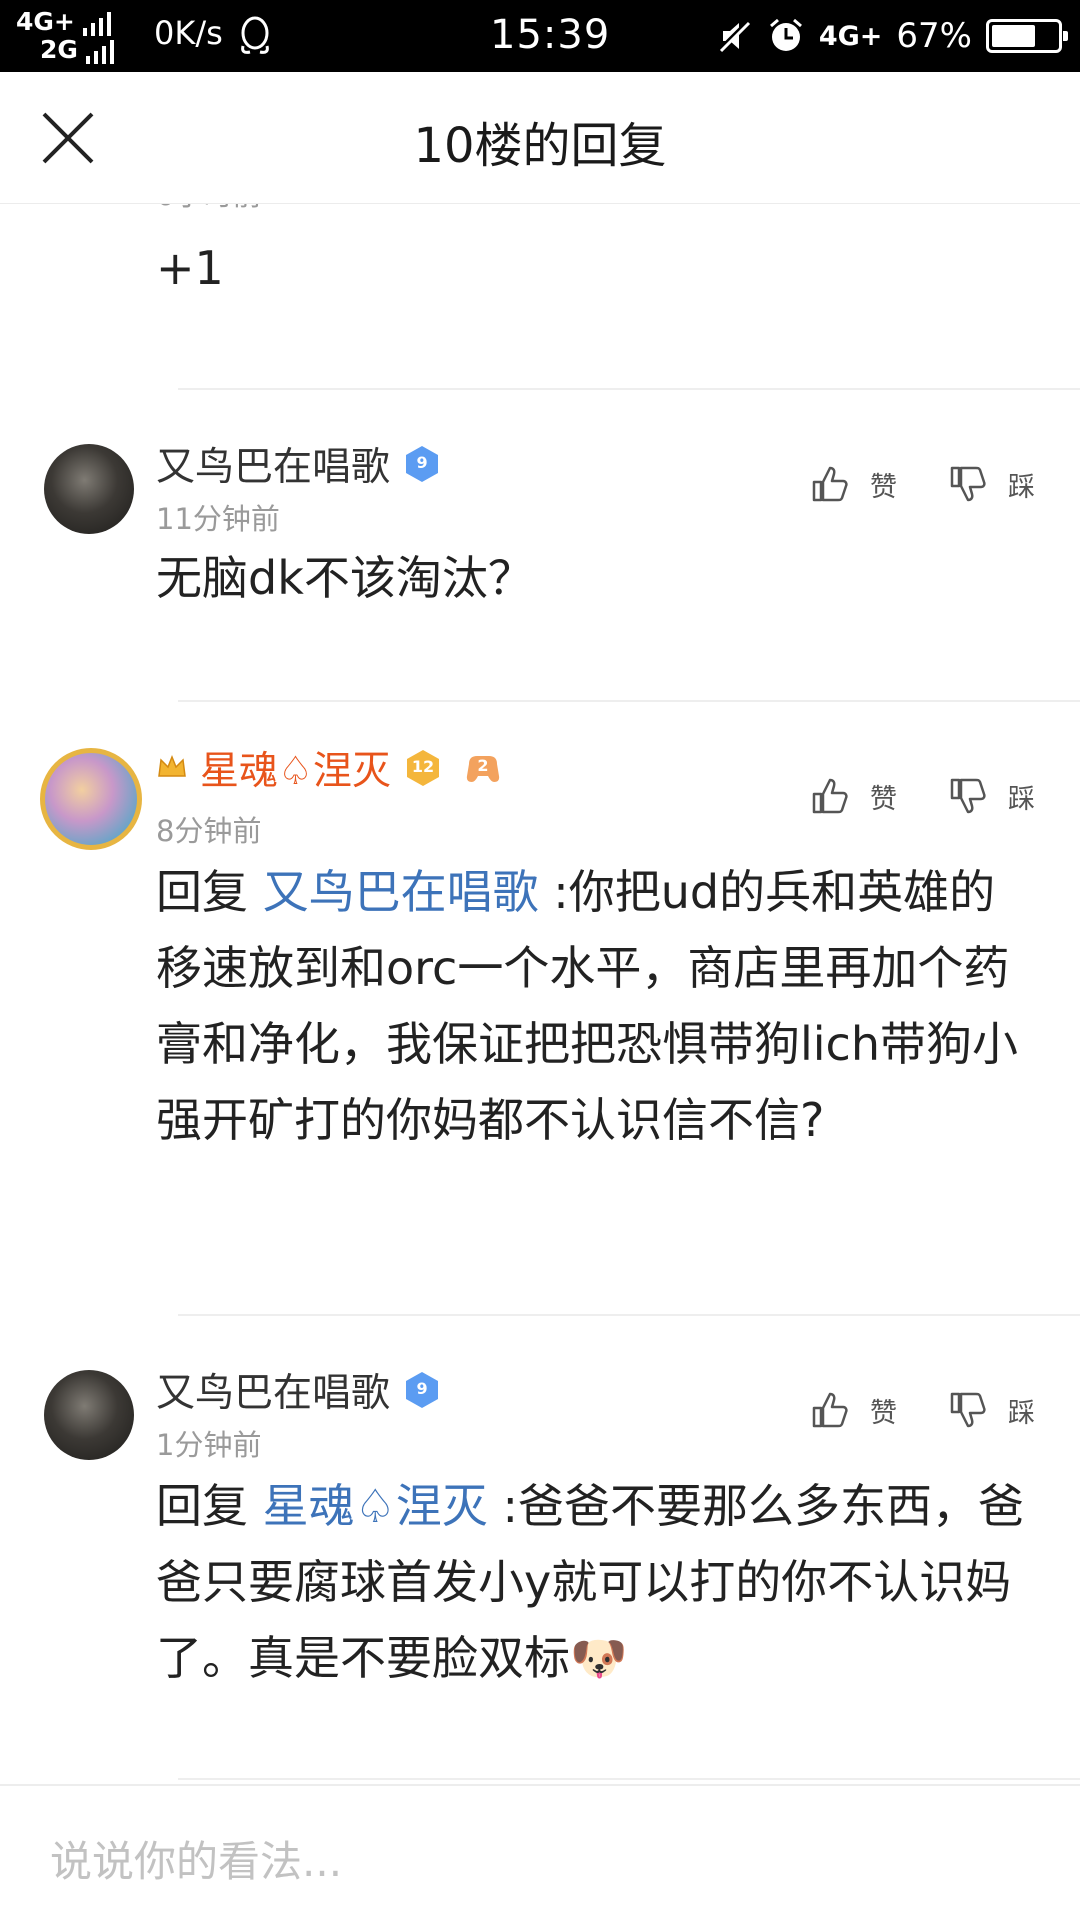 The height and width of the screenshot is (1920, 1080). I want to click on network-type-top: 4G+, so click(45, 21).